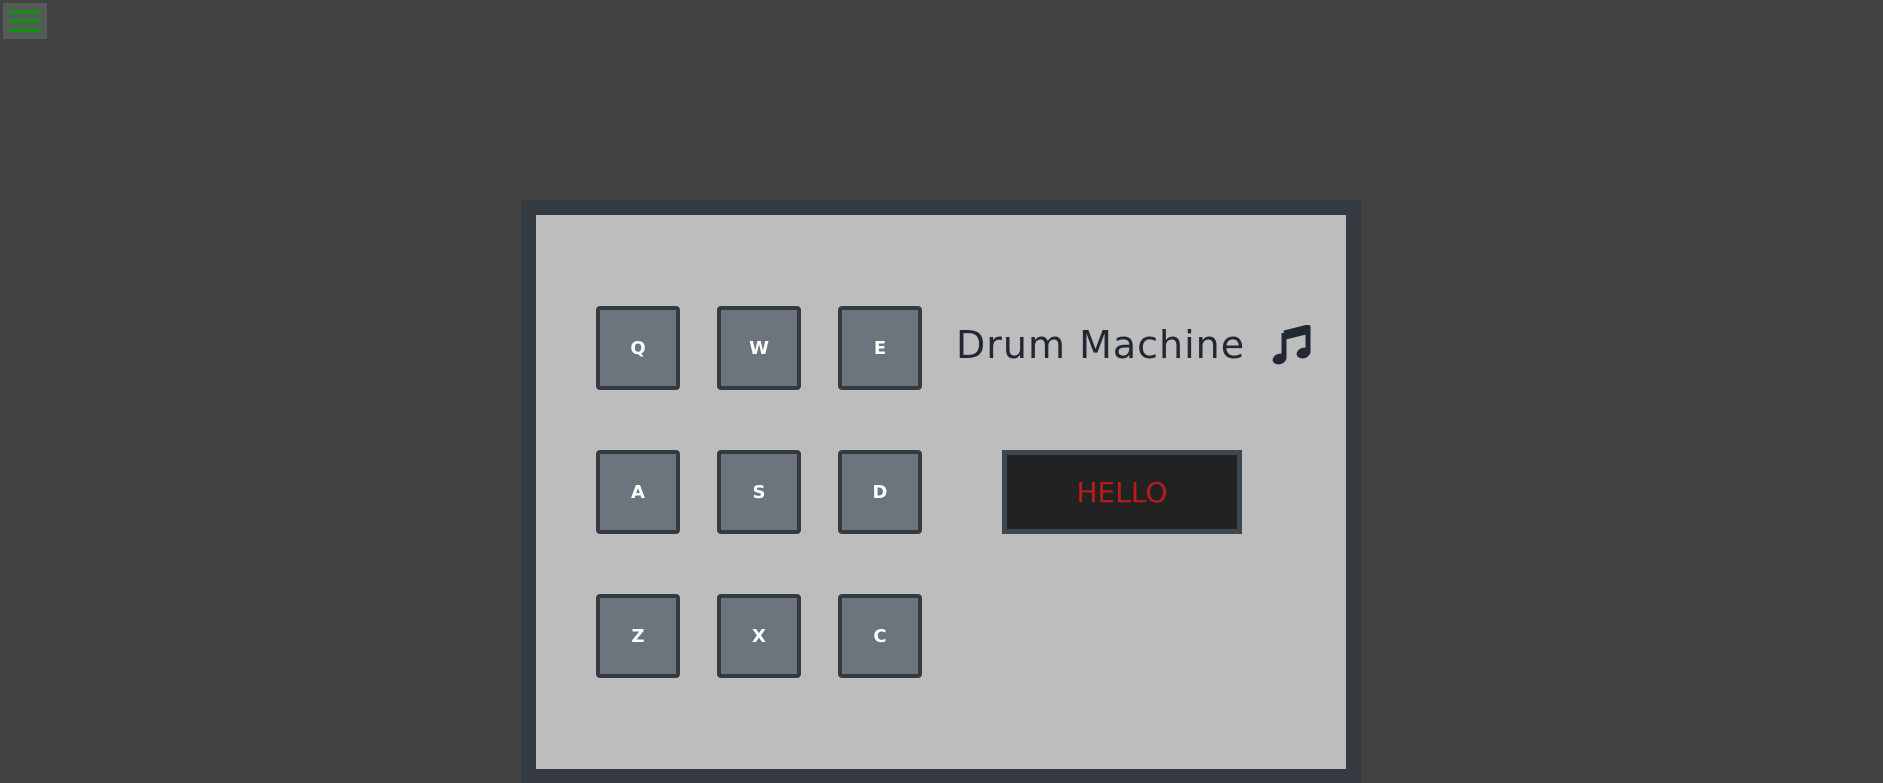 Image resolution: width=1883 pixels, height=783 pixels. What do you see at coordinates (1291, 345) in the screenshot?
I see `music-note-icon` at bounding box center [1291, 345].